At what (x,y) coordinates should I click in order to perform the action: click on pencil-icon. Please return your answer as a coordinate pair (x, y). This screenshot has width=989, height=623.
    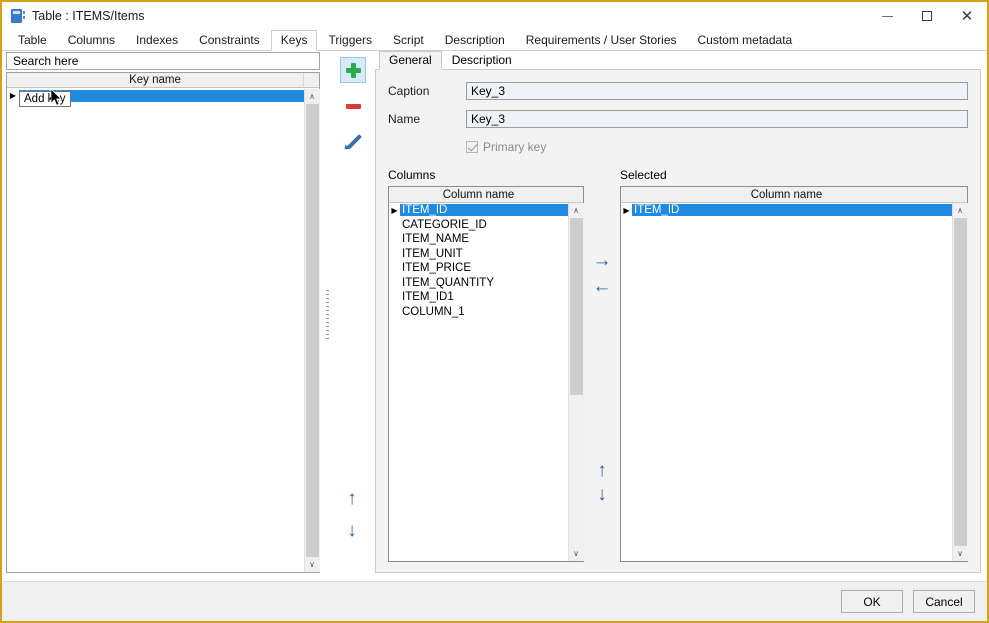
    Looking at the image, I should click on (352, 142).